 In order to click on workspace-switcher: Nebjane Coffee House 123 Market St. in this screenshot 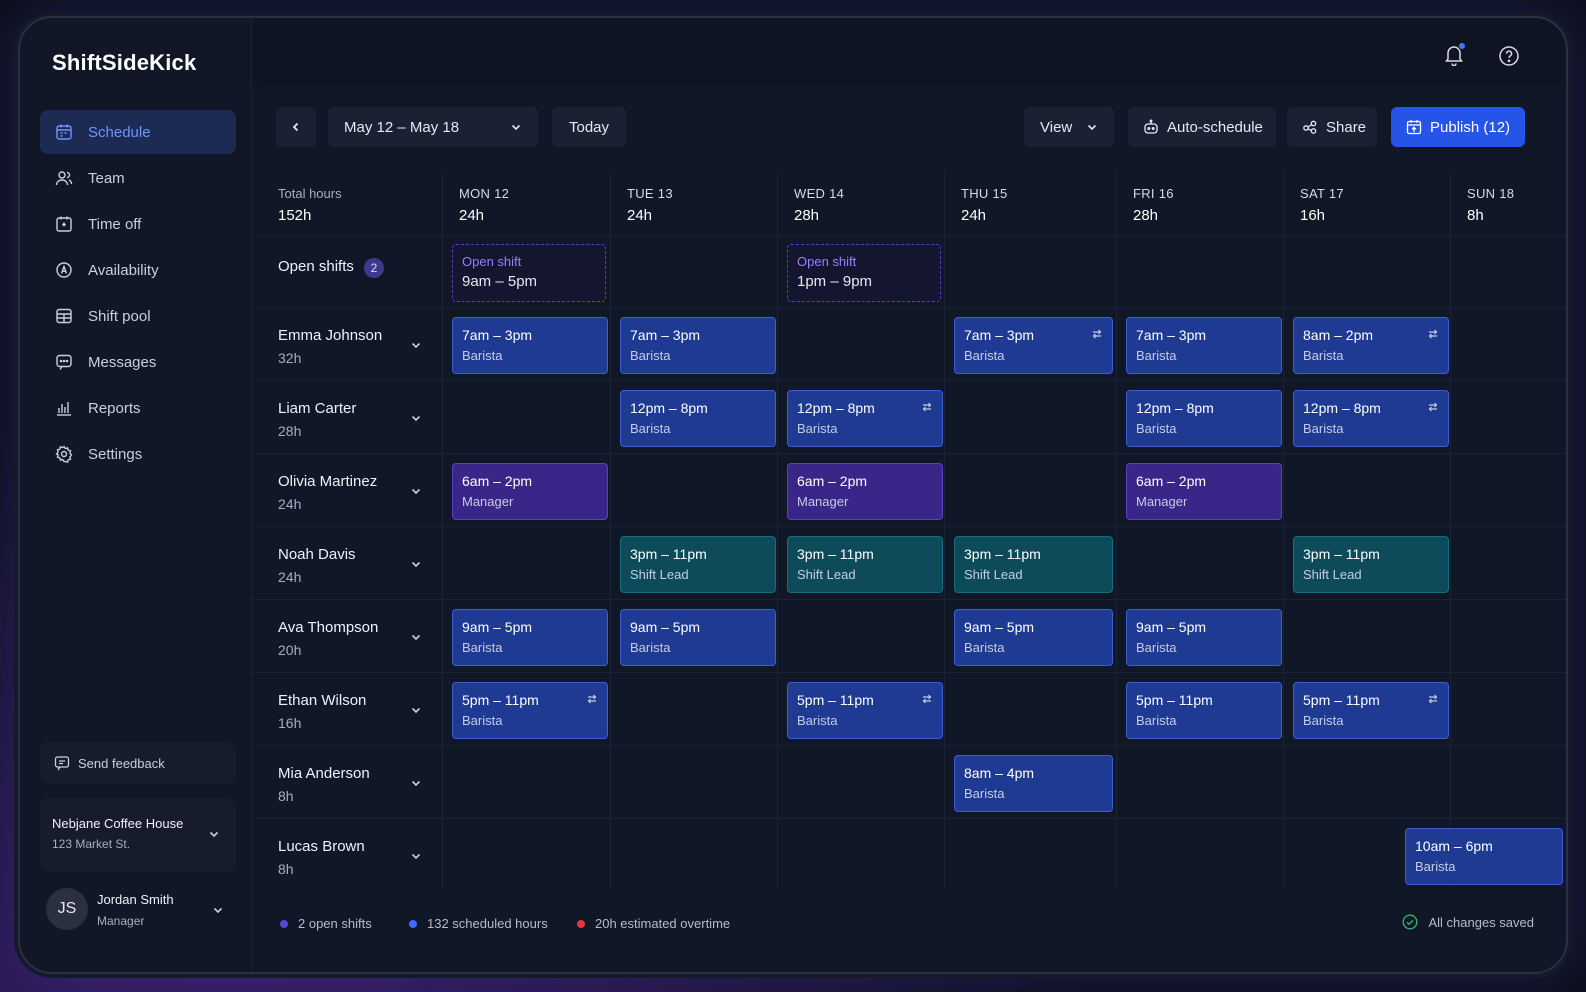, I will do `click(138, 835)`.